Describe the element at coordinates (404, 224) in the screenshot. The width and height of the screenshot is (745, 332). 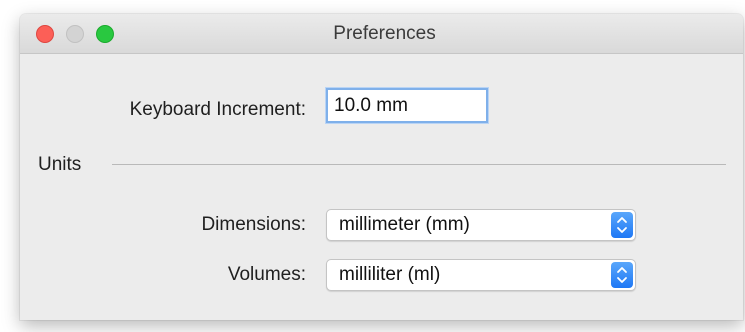
I see `dimensions-selected-value: millimeter (mm)` at that location.